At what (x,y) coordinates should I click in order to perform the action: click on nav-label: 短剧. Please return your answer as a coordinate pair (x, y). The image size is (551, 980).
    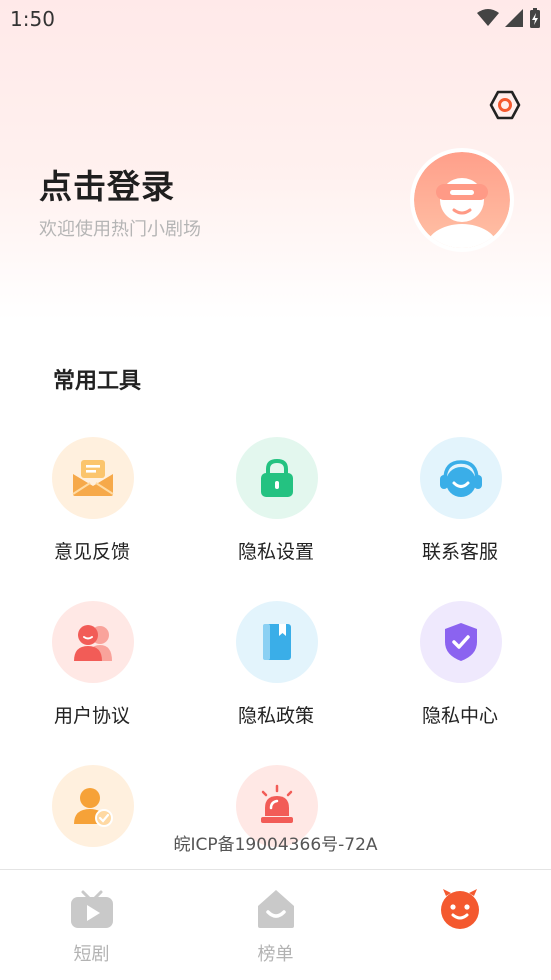
    Looking at the image, I should click on (91, 954).